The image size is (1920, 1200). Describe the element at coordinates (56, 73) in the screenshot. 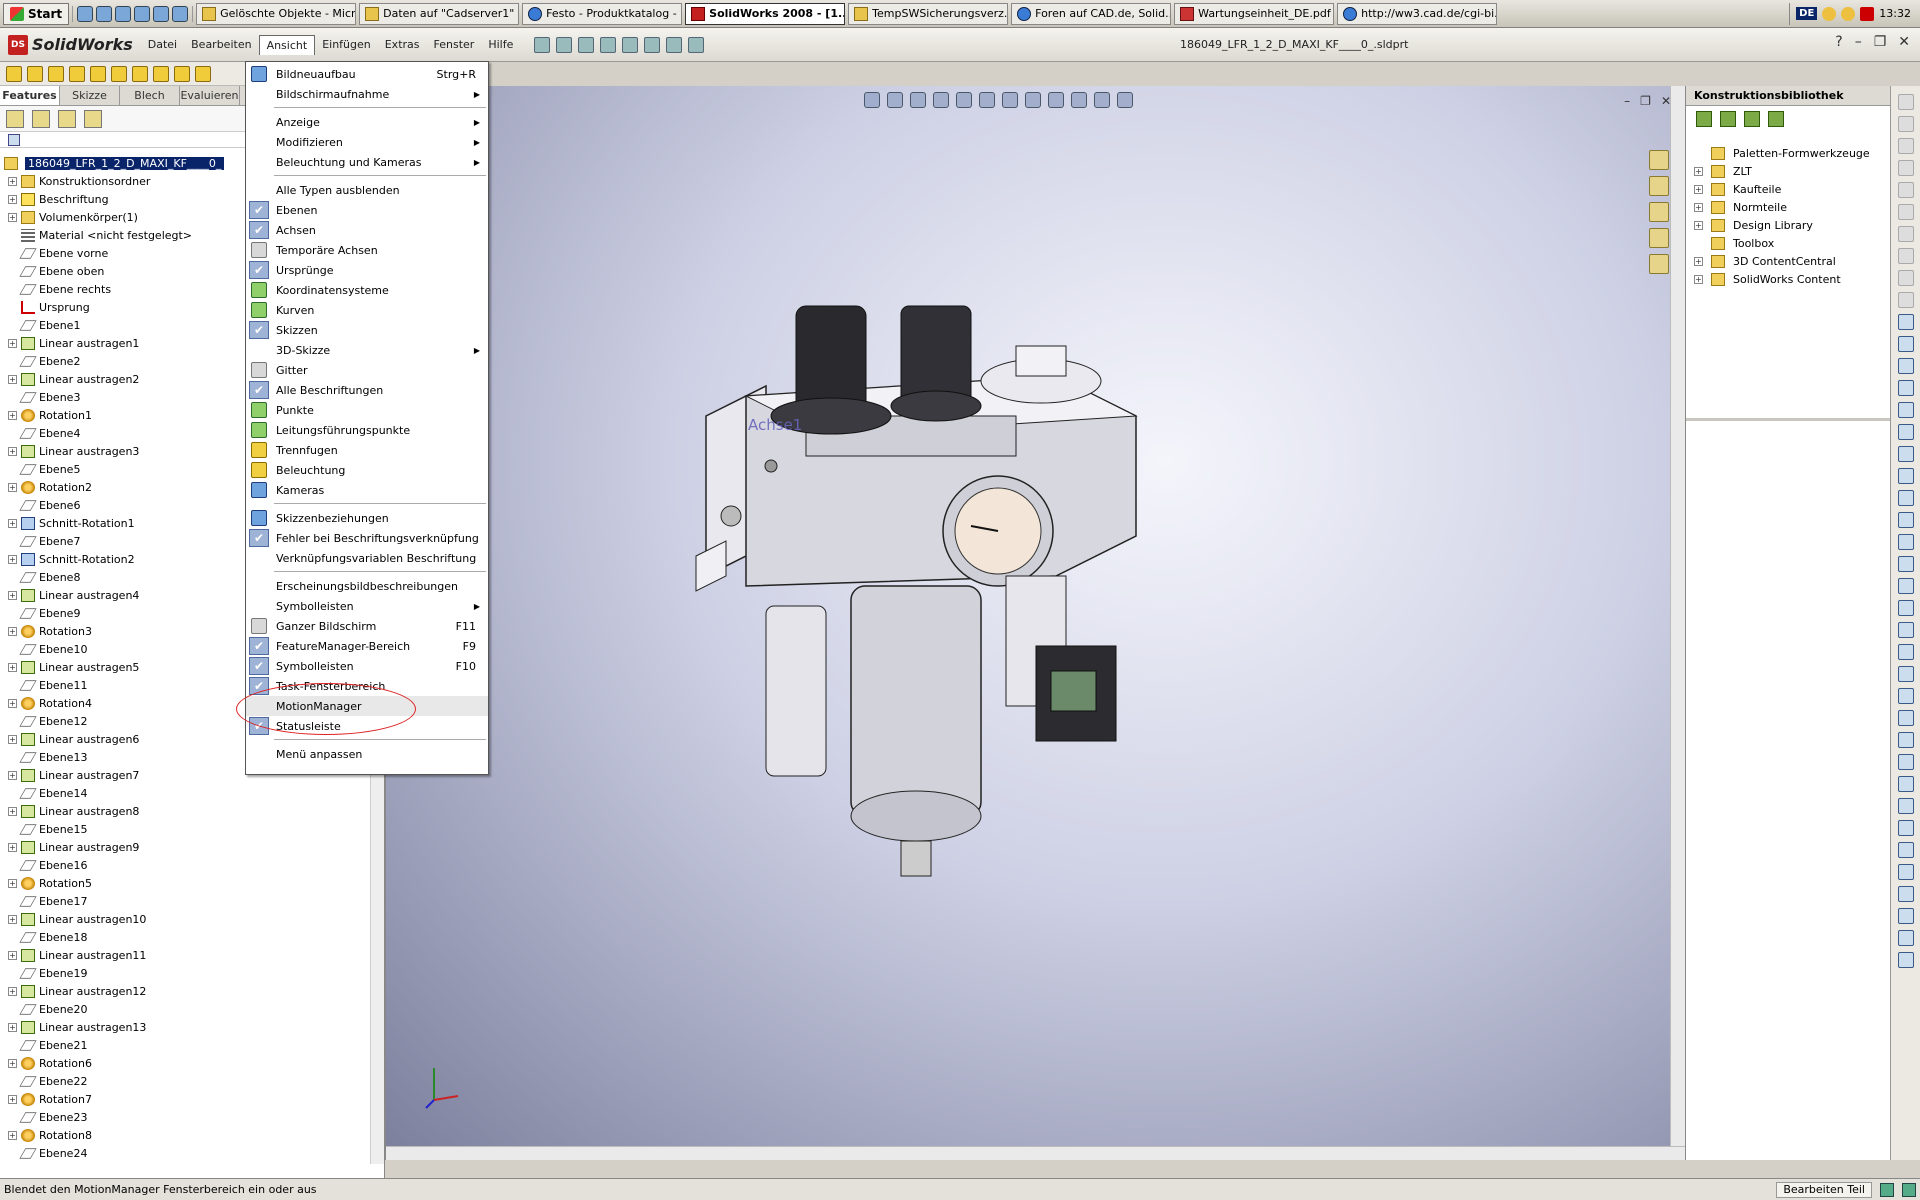

I see `sweep-icon` at that location.